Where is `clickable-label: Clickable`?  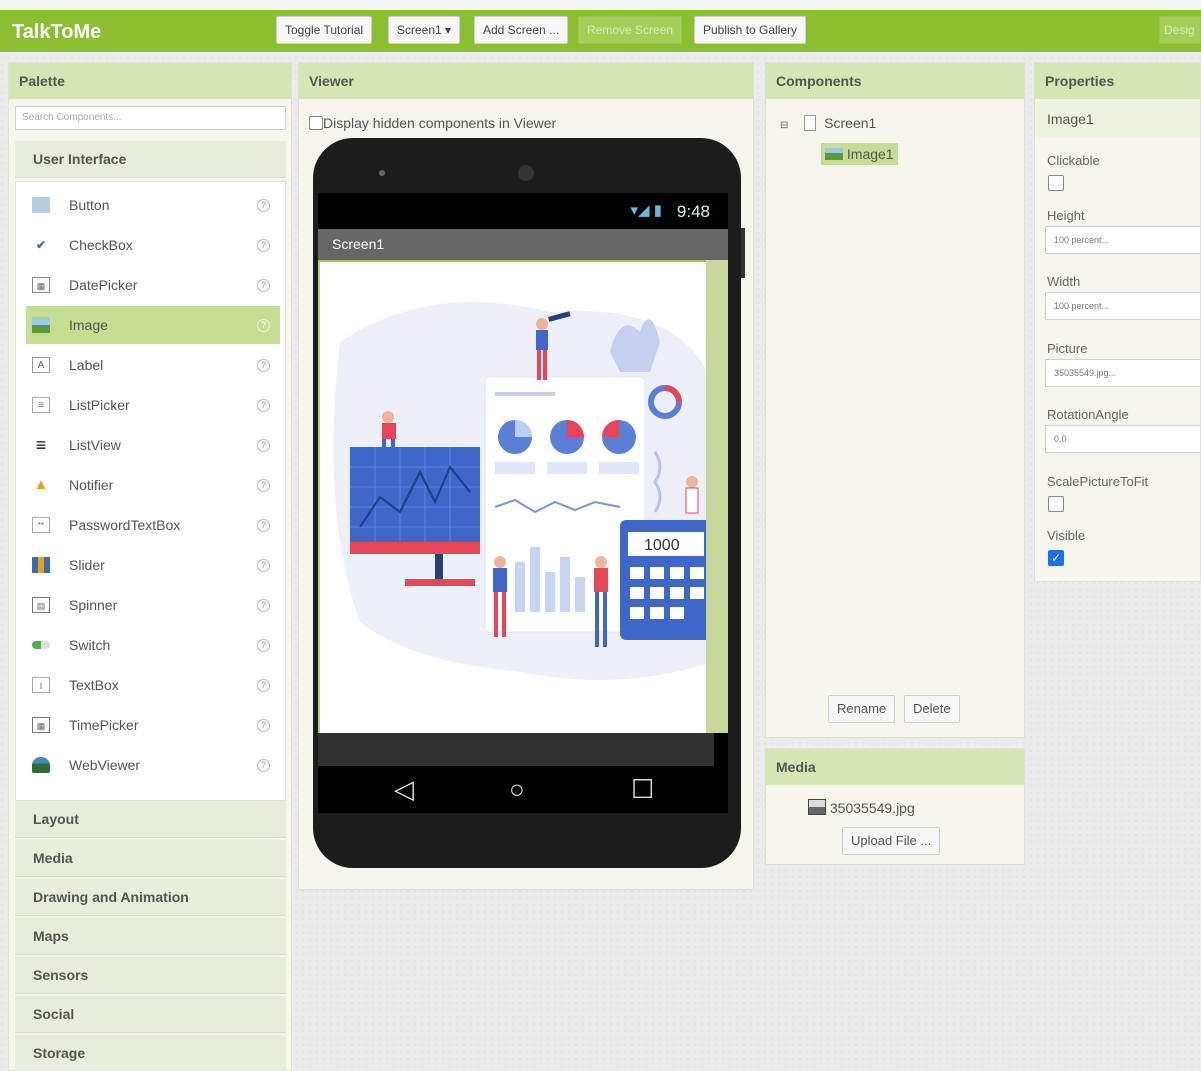
clickable-label: Clickable is located at coordinates (1073, 160).